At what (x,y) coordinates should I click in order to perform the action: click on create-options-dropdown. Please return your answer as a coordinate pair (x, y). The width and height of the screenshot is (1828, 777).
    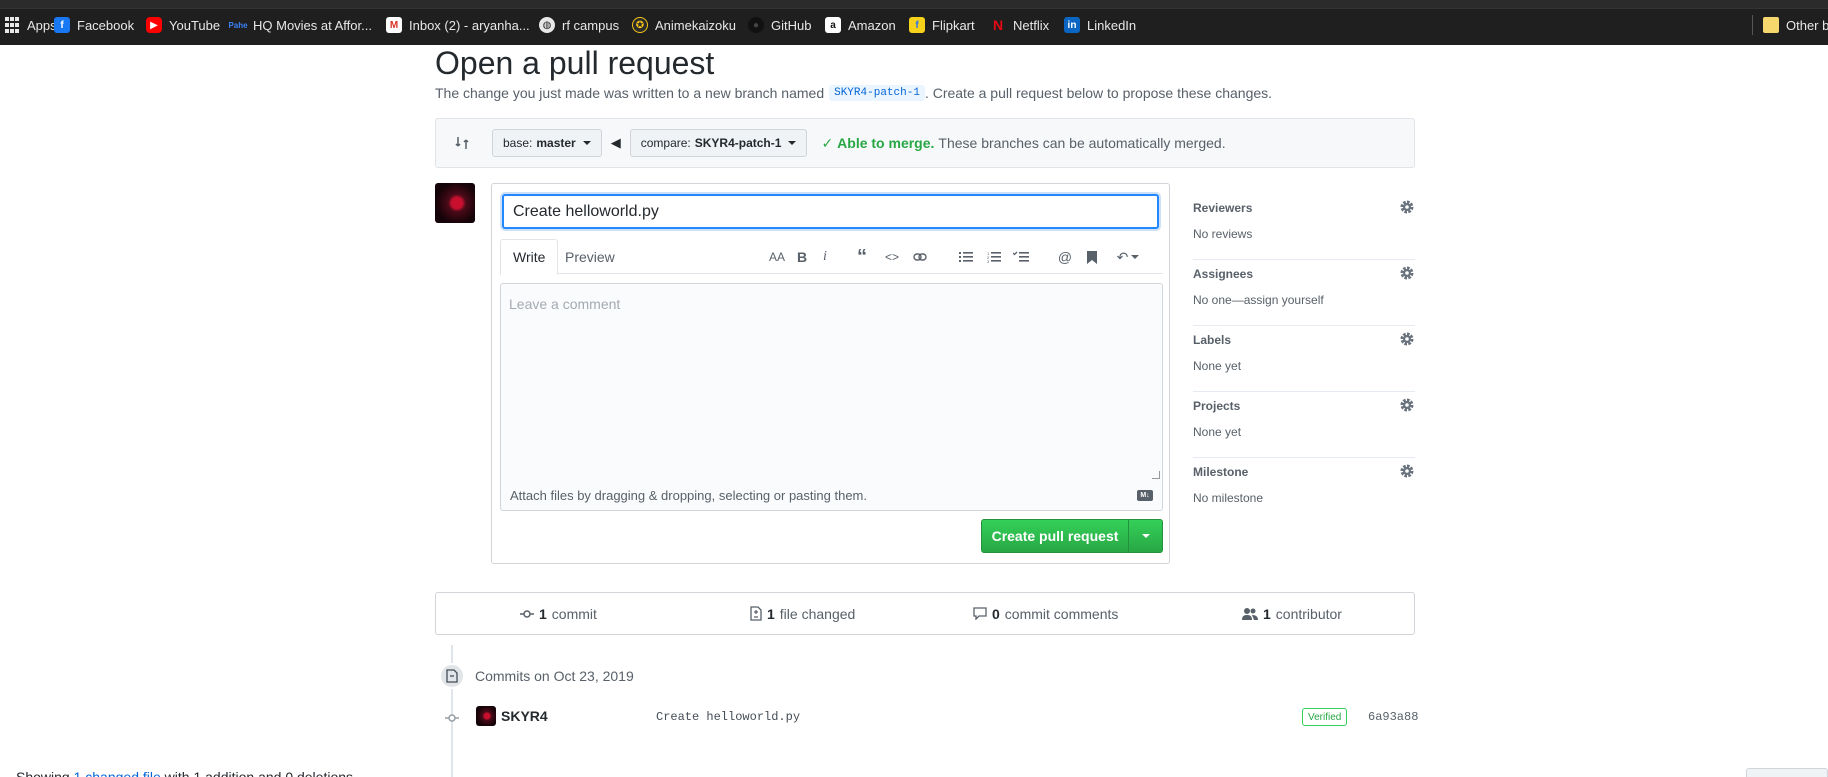
    Looking at the image, I should click on (1145, 536).